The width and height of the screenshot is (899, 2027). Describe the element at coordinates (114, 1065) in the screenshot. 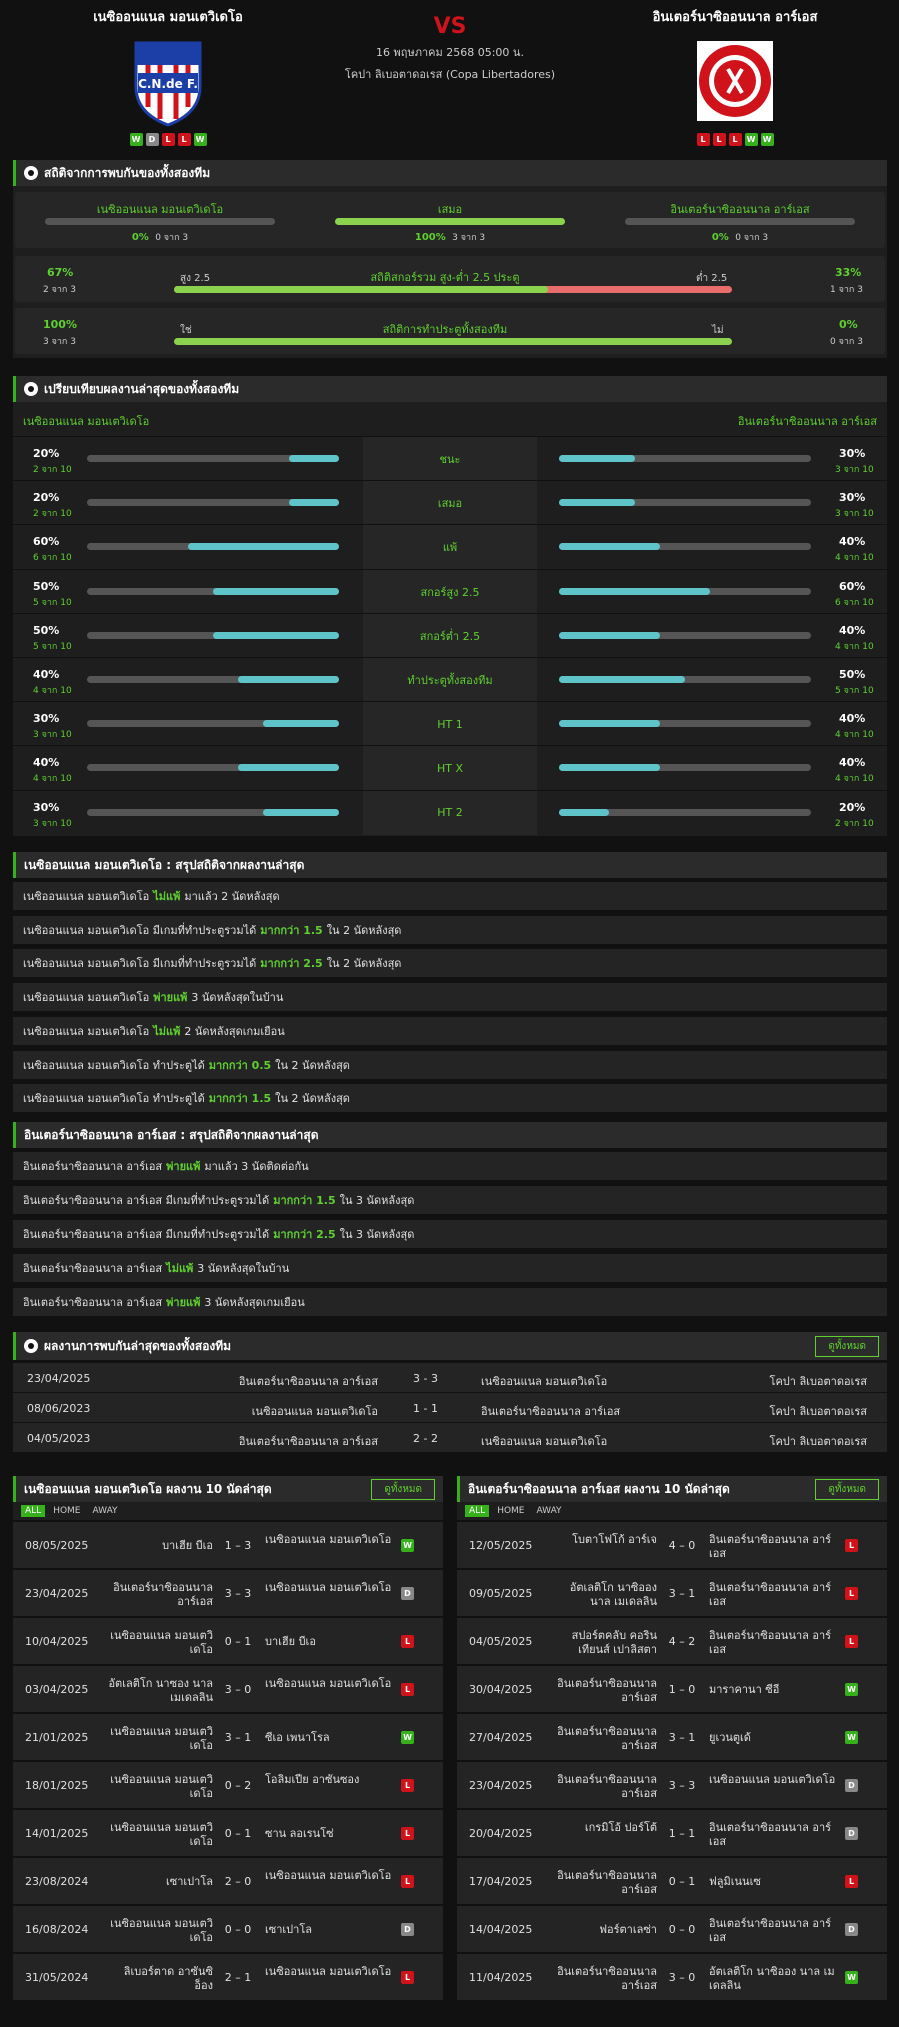

I see `summary-text: เนซิออนแนล มอนเตวิเดโอ ทำประตูได้` at that location.